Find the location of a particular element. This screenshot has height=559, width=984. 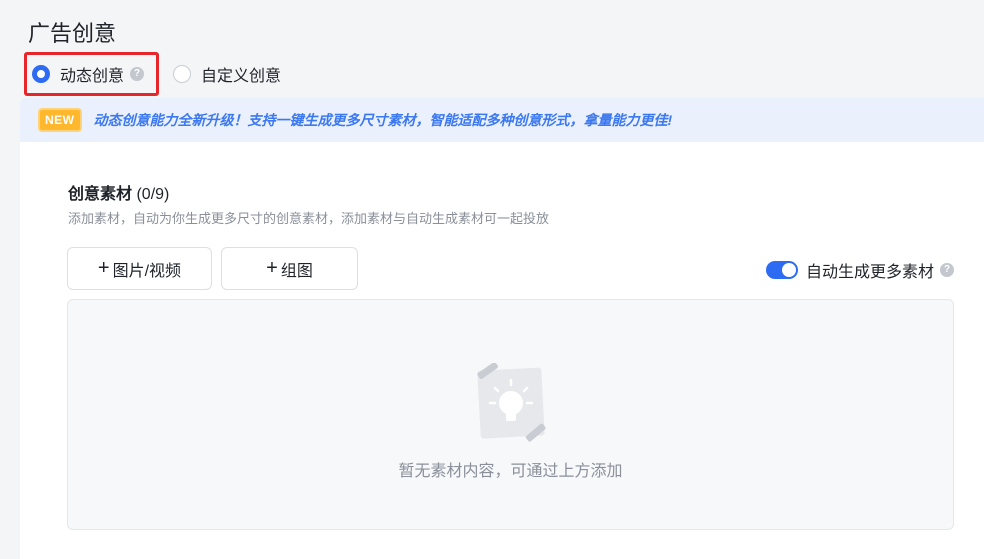

materials-title: 创意素材 (0/9) is located at coordinates (118, 192).